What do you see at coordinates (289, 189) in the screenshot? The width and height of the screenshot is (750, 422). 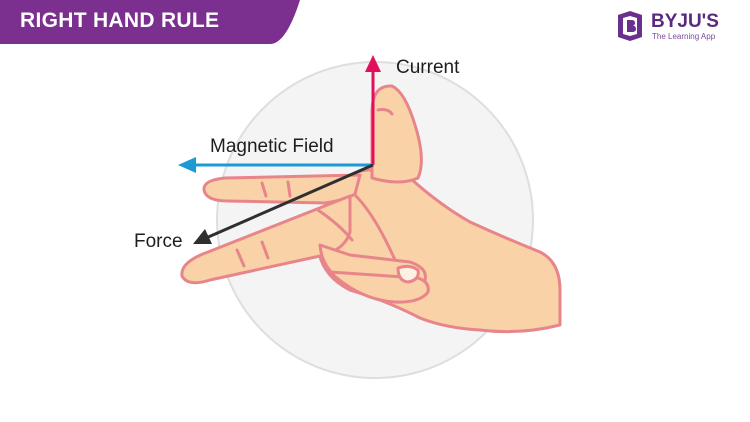 I see `knuckle-crease` at bounding box center [289, 189].